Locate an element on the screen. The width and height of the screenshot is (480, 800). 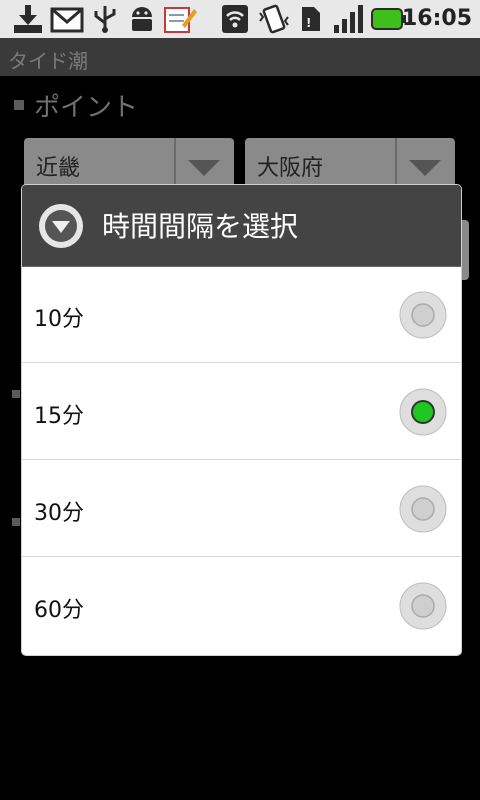
option-30min: 30分 is located at coordinates (241, 509).